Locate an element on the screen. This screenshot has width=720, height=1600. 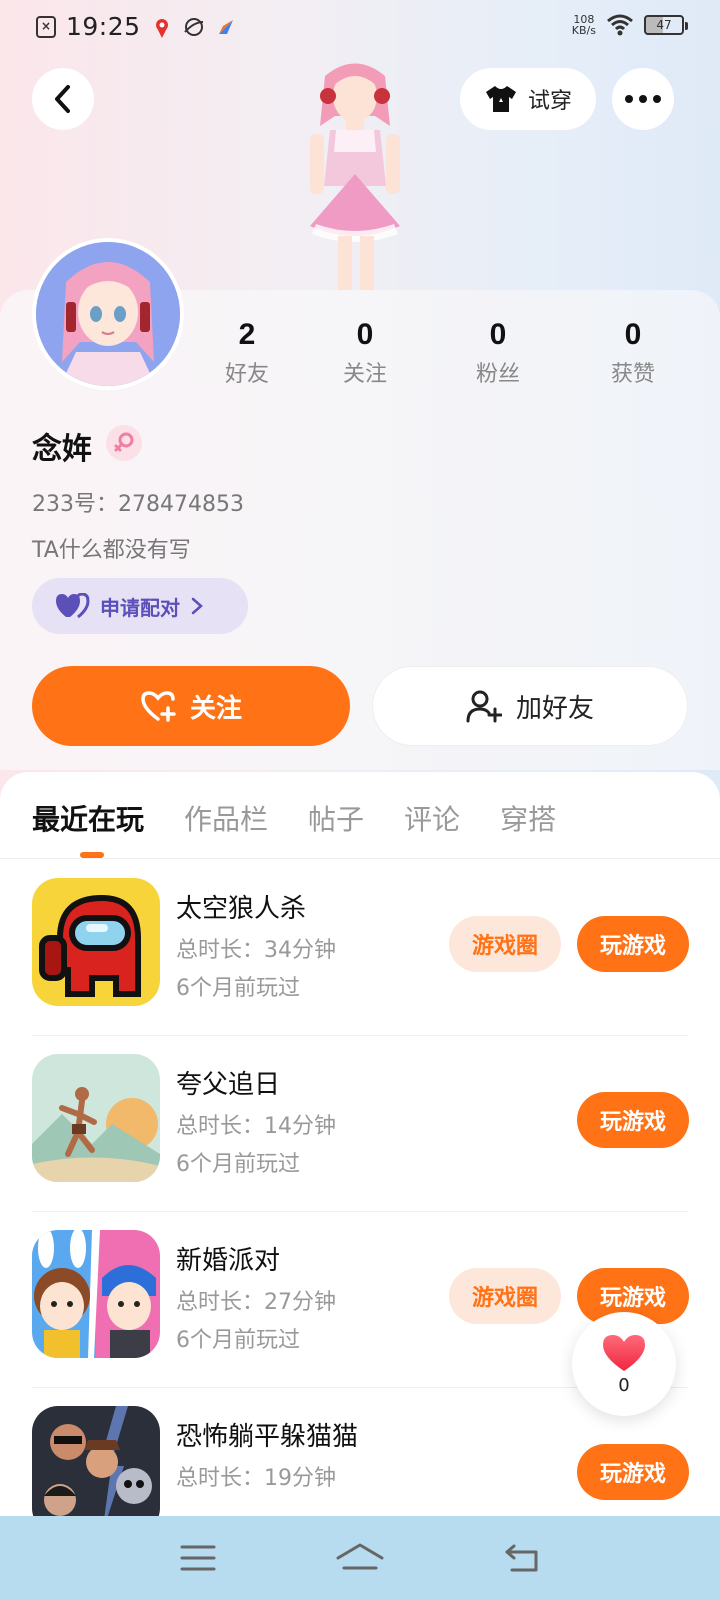
stat-friends: 2 好友 is located at coordinates (247, 353).